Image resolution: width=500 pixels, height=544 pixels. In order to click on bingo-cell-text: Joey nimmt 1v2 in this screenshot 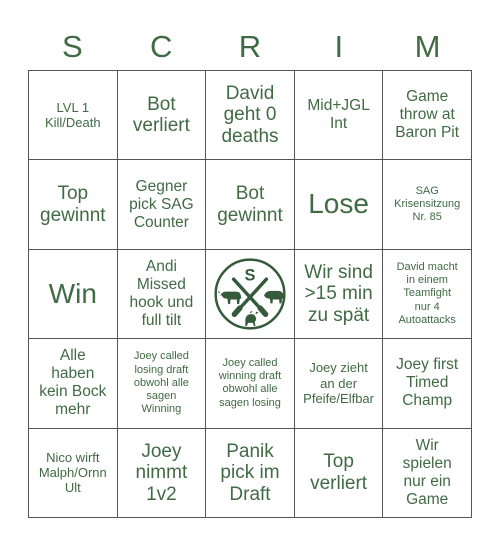, I will do `click(161, 472)`.